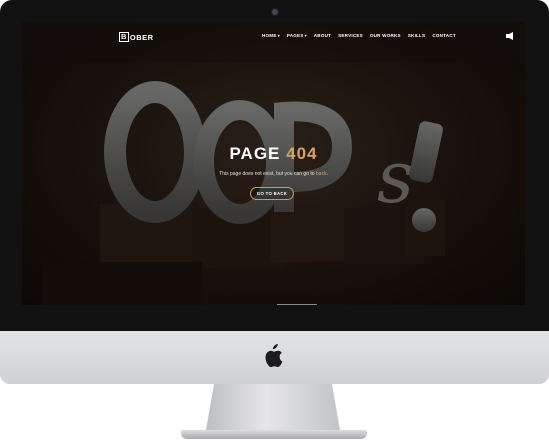  What do you see at coordinates (274, 434) in the screenshot?
I see `monitor-foot` at bounding box center [274, 434].